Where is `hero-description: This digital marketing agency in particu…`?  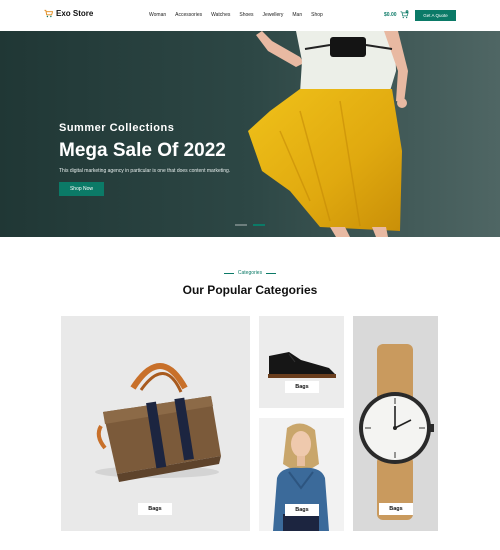 hero-description: This digital marketing agency in particu… is located at coordinates (145, 171).